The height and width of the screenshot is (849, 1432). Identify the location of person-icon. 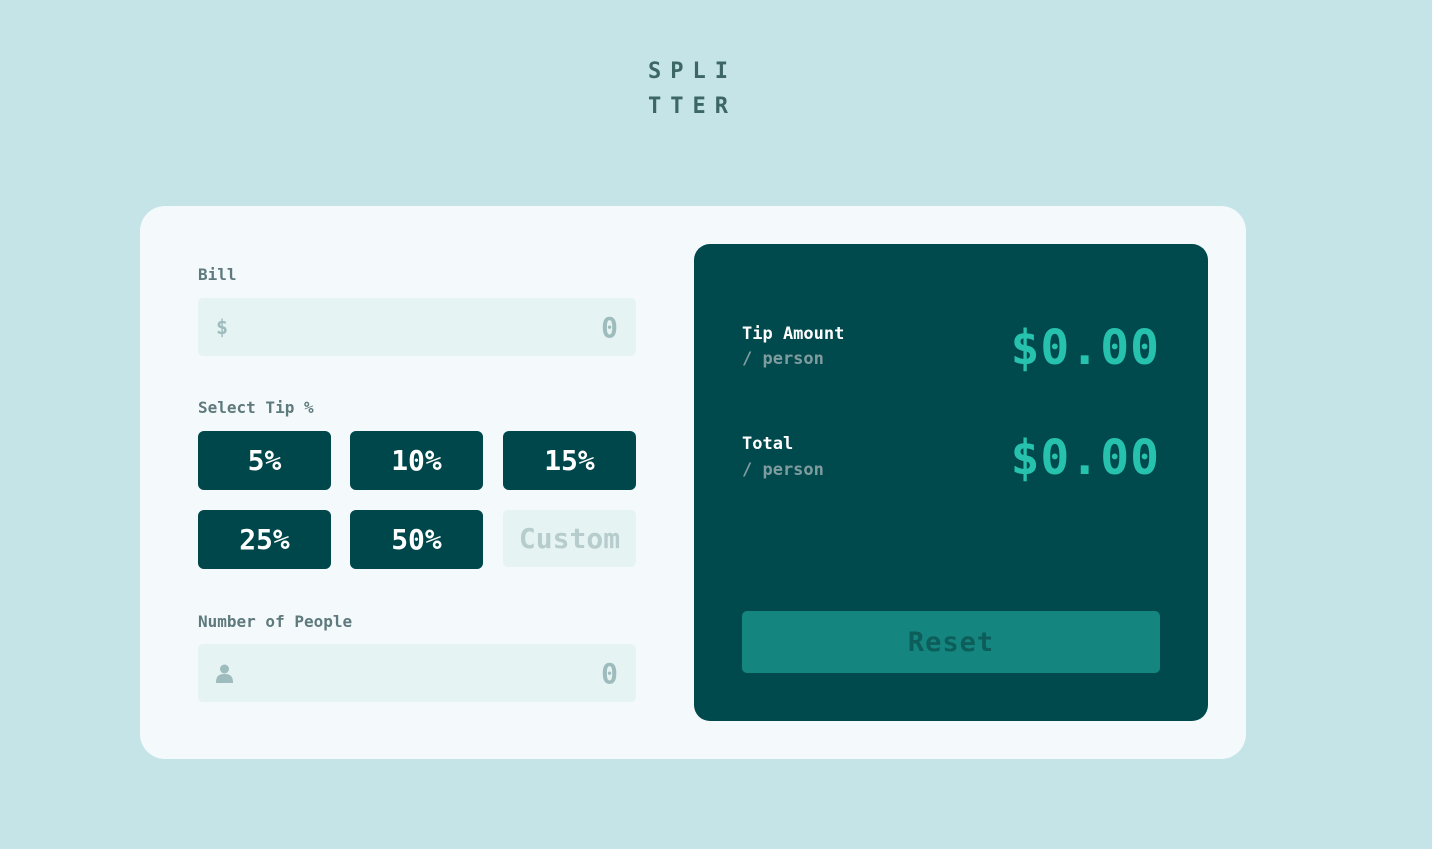
(224, 673).